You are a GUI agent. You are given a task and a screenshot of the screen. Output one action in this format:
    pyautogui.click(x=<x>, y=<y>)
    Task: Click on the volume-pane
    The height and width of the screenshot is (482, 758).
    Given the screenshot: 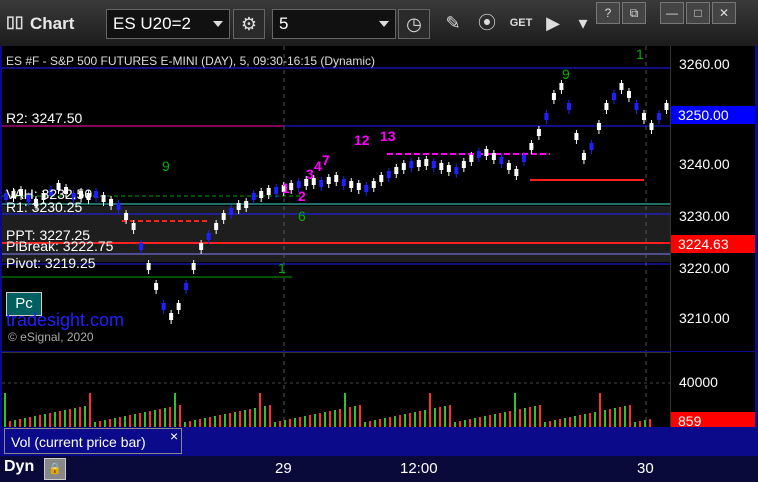 What is the action you would take?
    pyautogui.click(x=336, y=390)
    